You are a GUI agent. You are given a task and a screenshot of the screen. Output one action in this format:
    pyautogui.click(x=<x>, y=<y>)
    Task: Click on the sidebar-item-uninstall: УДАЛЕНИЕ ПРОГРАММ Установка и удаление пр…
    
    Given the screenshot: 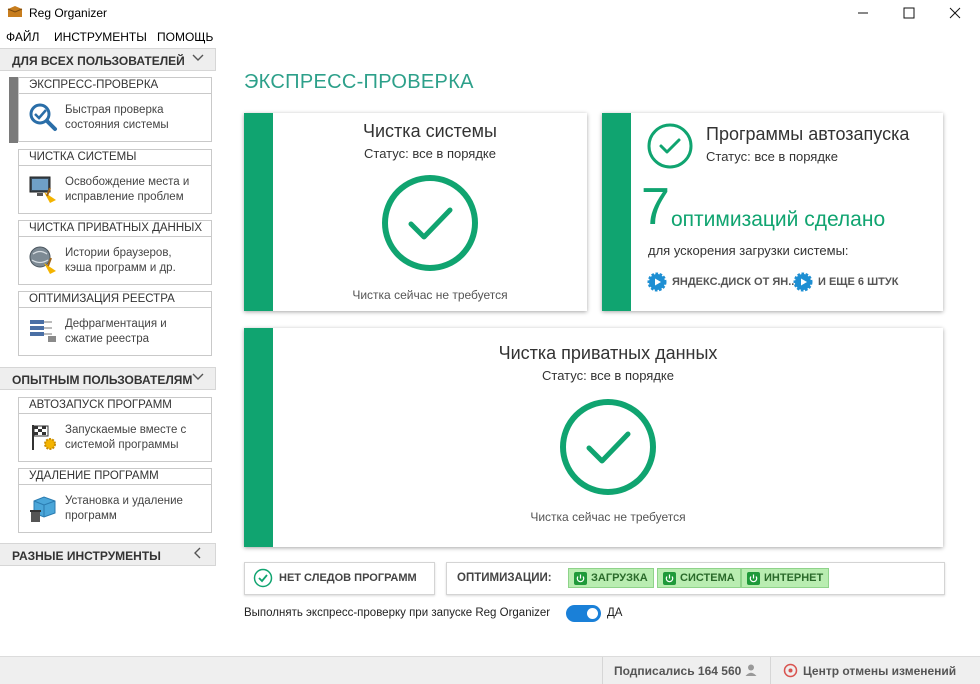 What is the action you would take?
    pyautogui.click(x=115, y=500)
    